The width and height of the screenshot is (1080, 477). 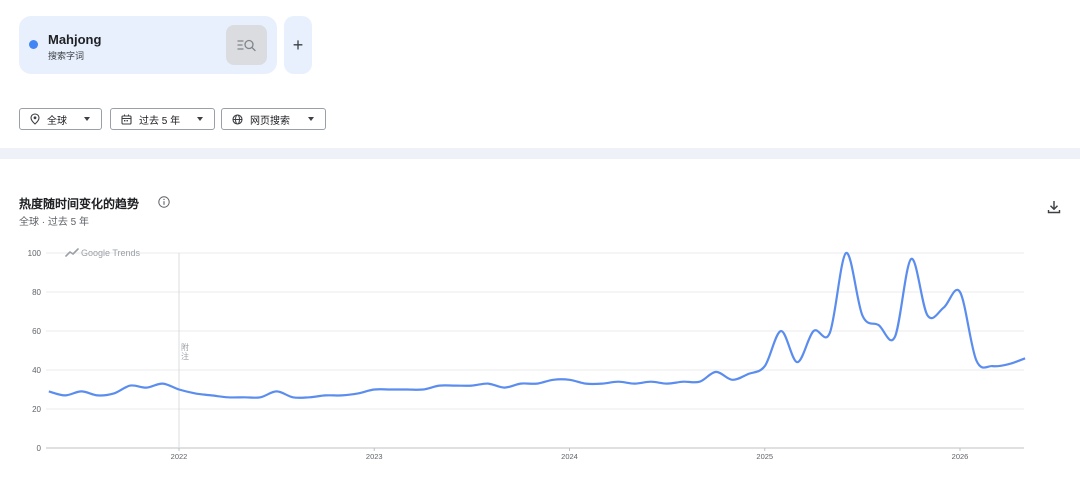 I want to click on y-tick-label: 100, so click(x=35, y=253).